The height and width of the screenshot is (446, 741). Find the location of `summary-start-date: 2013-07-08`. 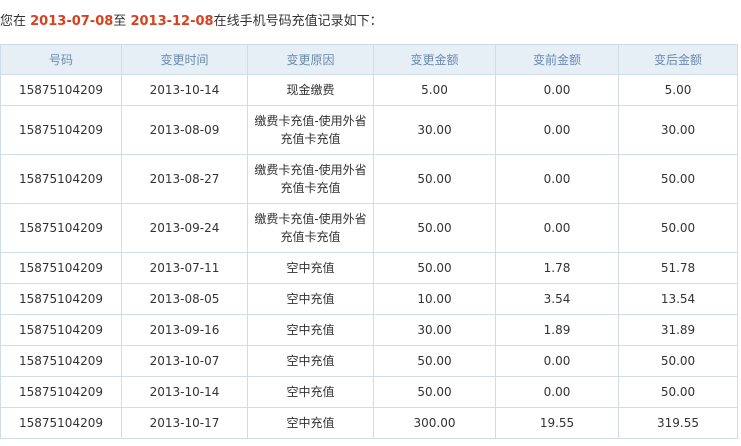

summary-start-date: 2013-07-08 is located at coordinates (72, 21).